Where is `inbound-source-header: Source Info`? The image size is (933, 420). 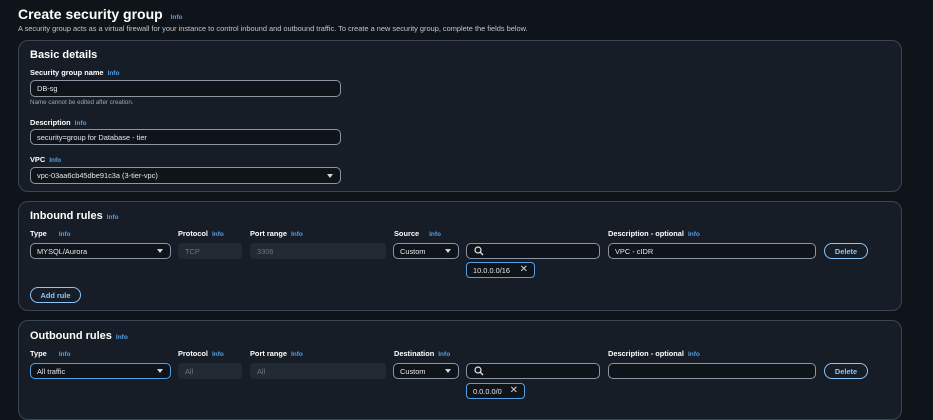 inbound-source-header: Source Info is located at coordinates (417, 233).